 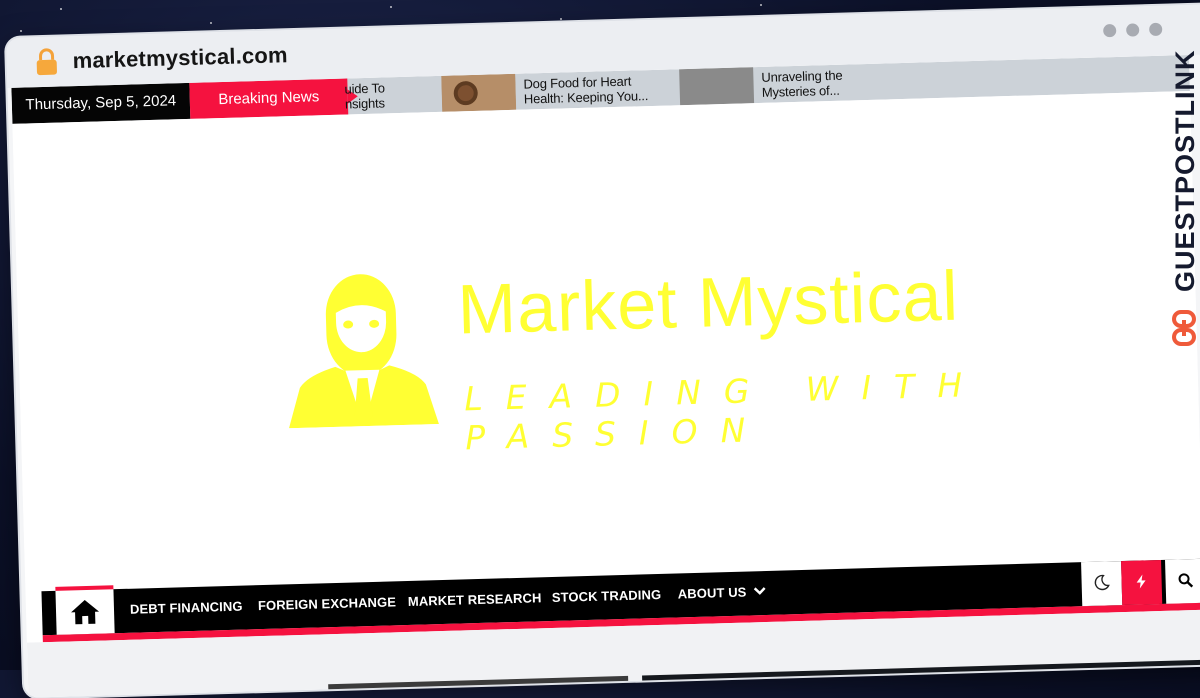 I want to click on svg-text: GUESTPOSTLINKS, so click(x=1185, y=171).